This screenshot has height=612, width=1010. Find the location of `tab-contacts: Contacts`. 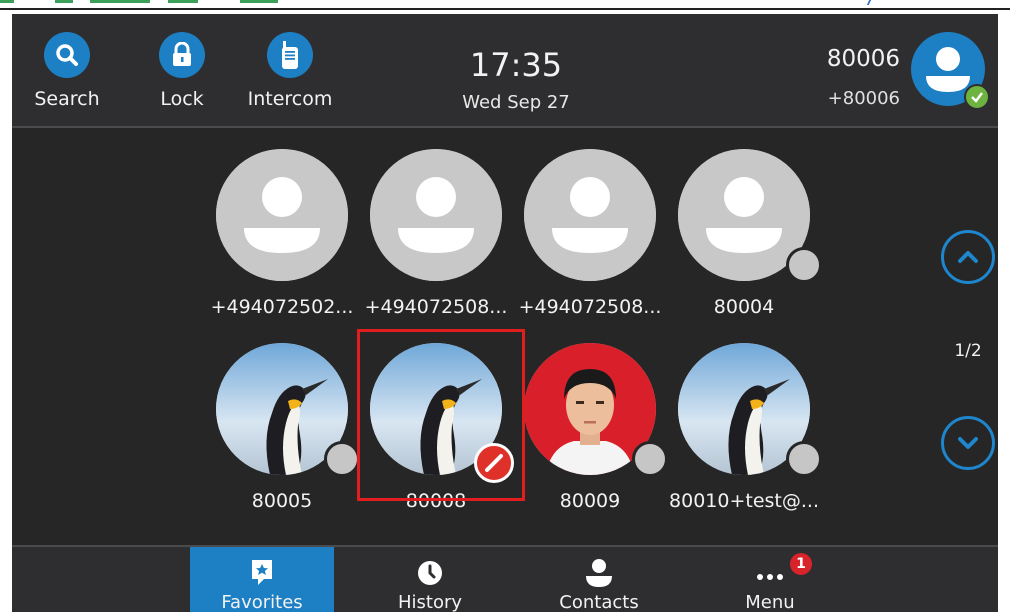

tab-contacts: Contacts is located at coordinates (599, 579).